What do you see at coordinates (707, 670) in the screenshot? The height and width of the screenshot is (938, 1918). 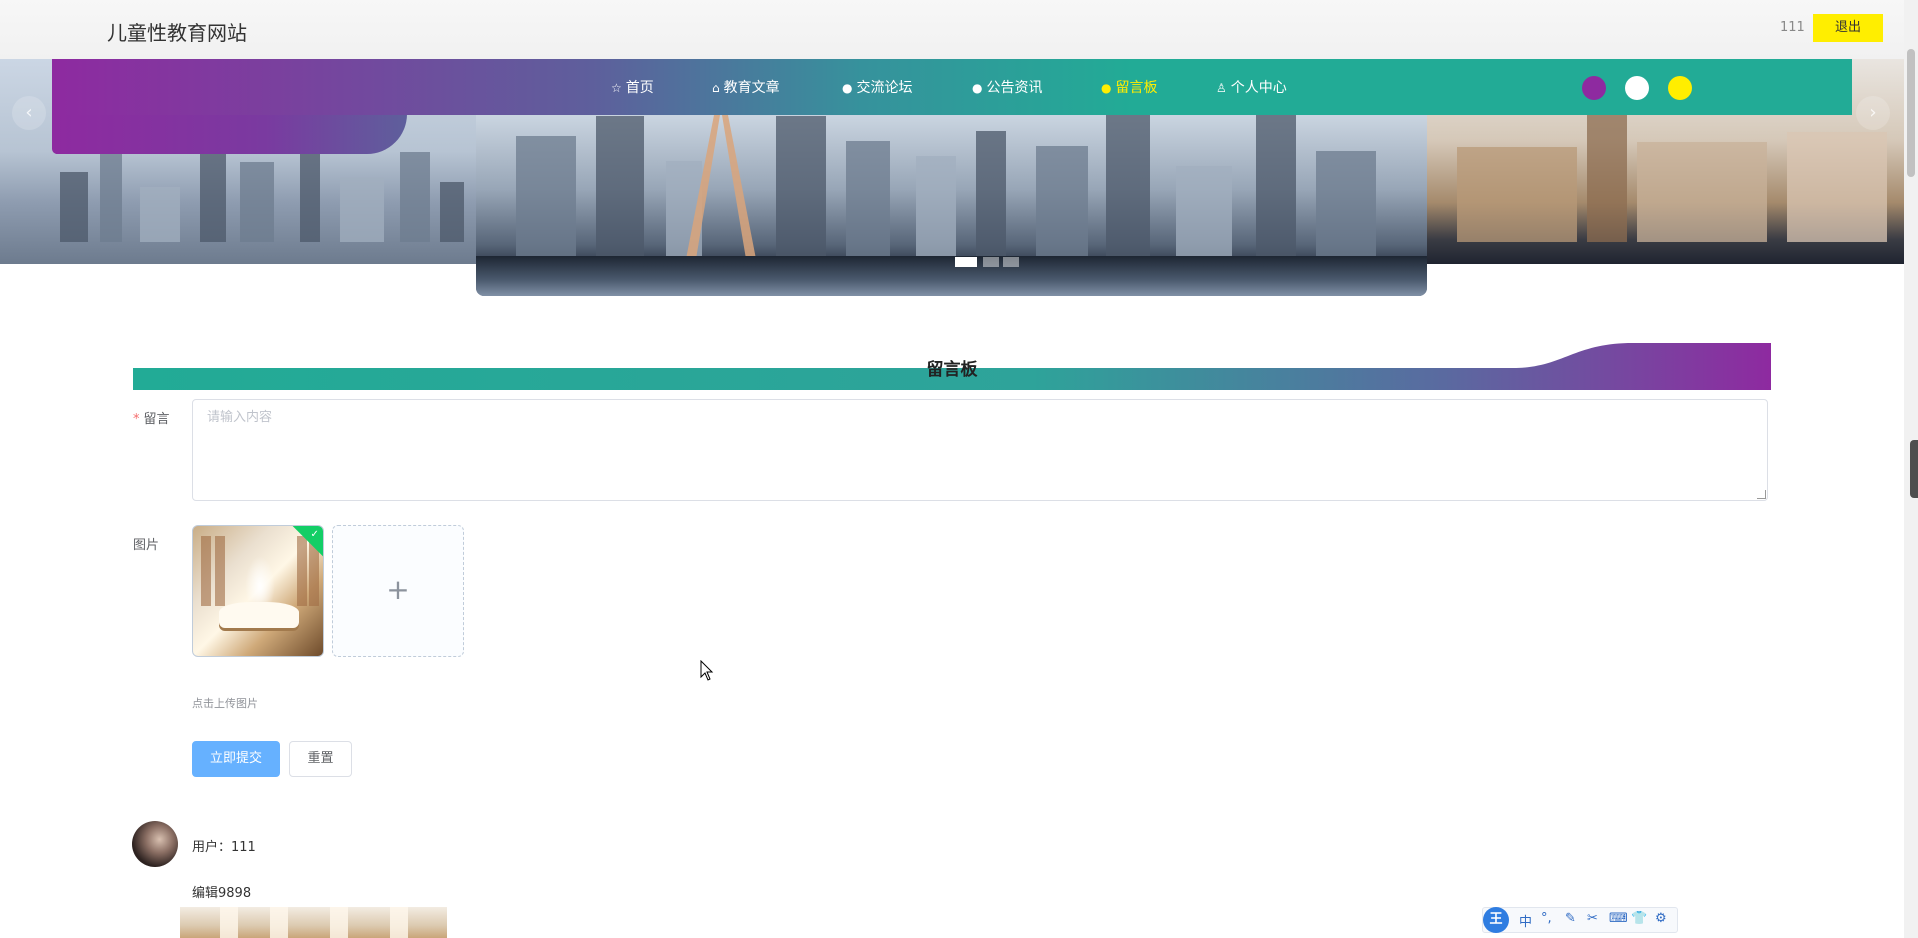 I see `mouse-cursor-icon` at bounding box center [707, 670].